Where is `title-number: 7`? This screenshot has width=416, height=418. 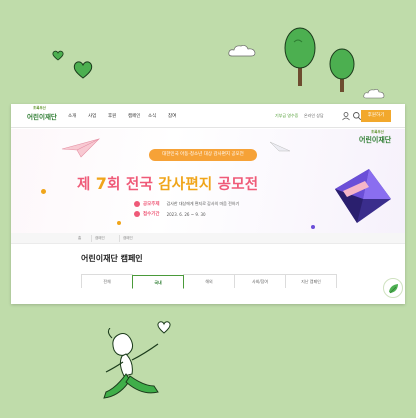
title-number: 7 is located at coordinates (101, 183).